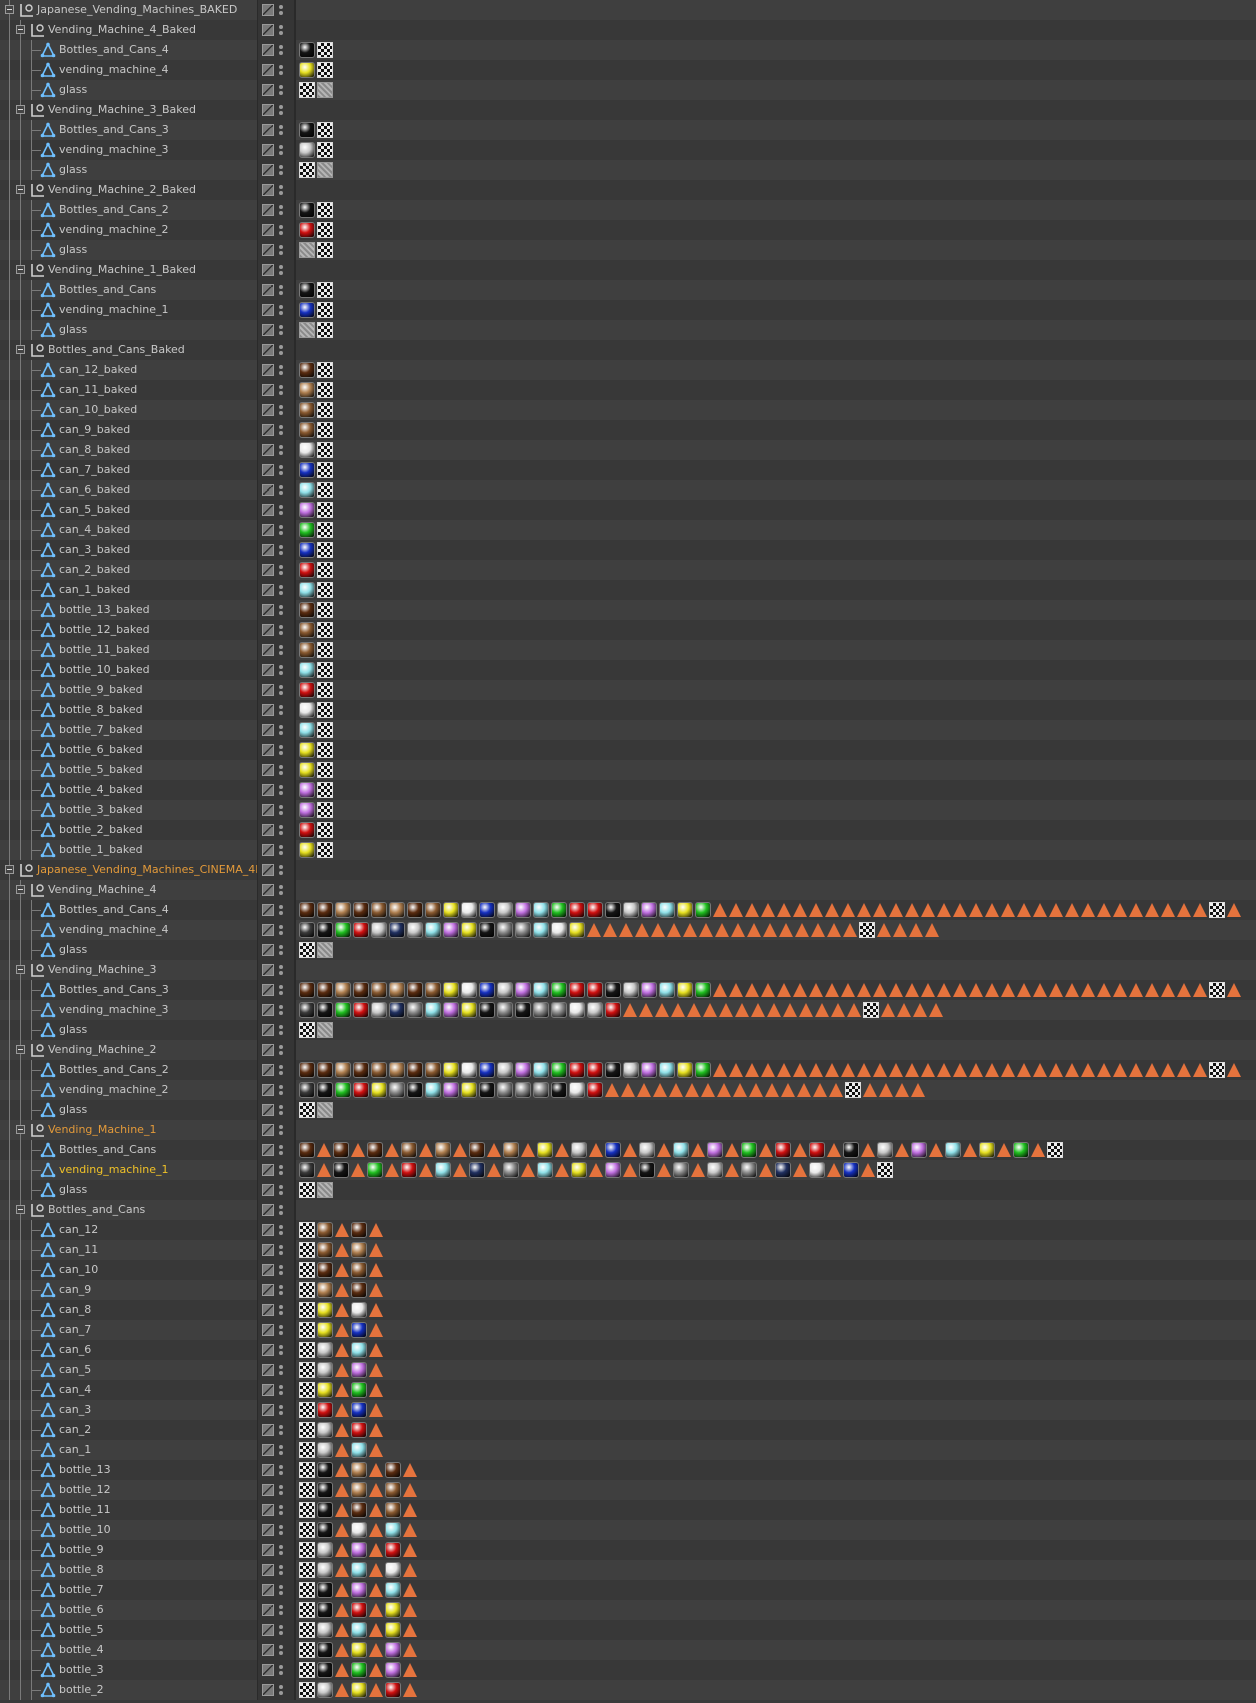 The width and height of the screenshot is (1256, 1703). I want to click on object-row: bottle_6, so click(628, 1610).